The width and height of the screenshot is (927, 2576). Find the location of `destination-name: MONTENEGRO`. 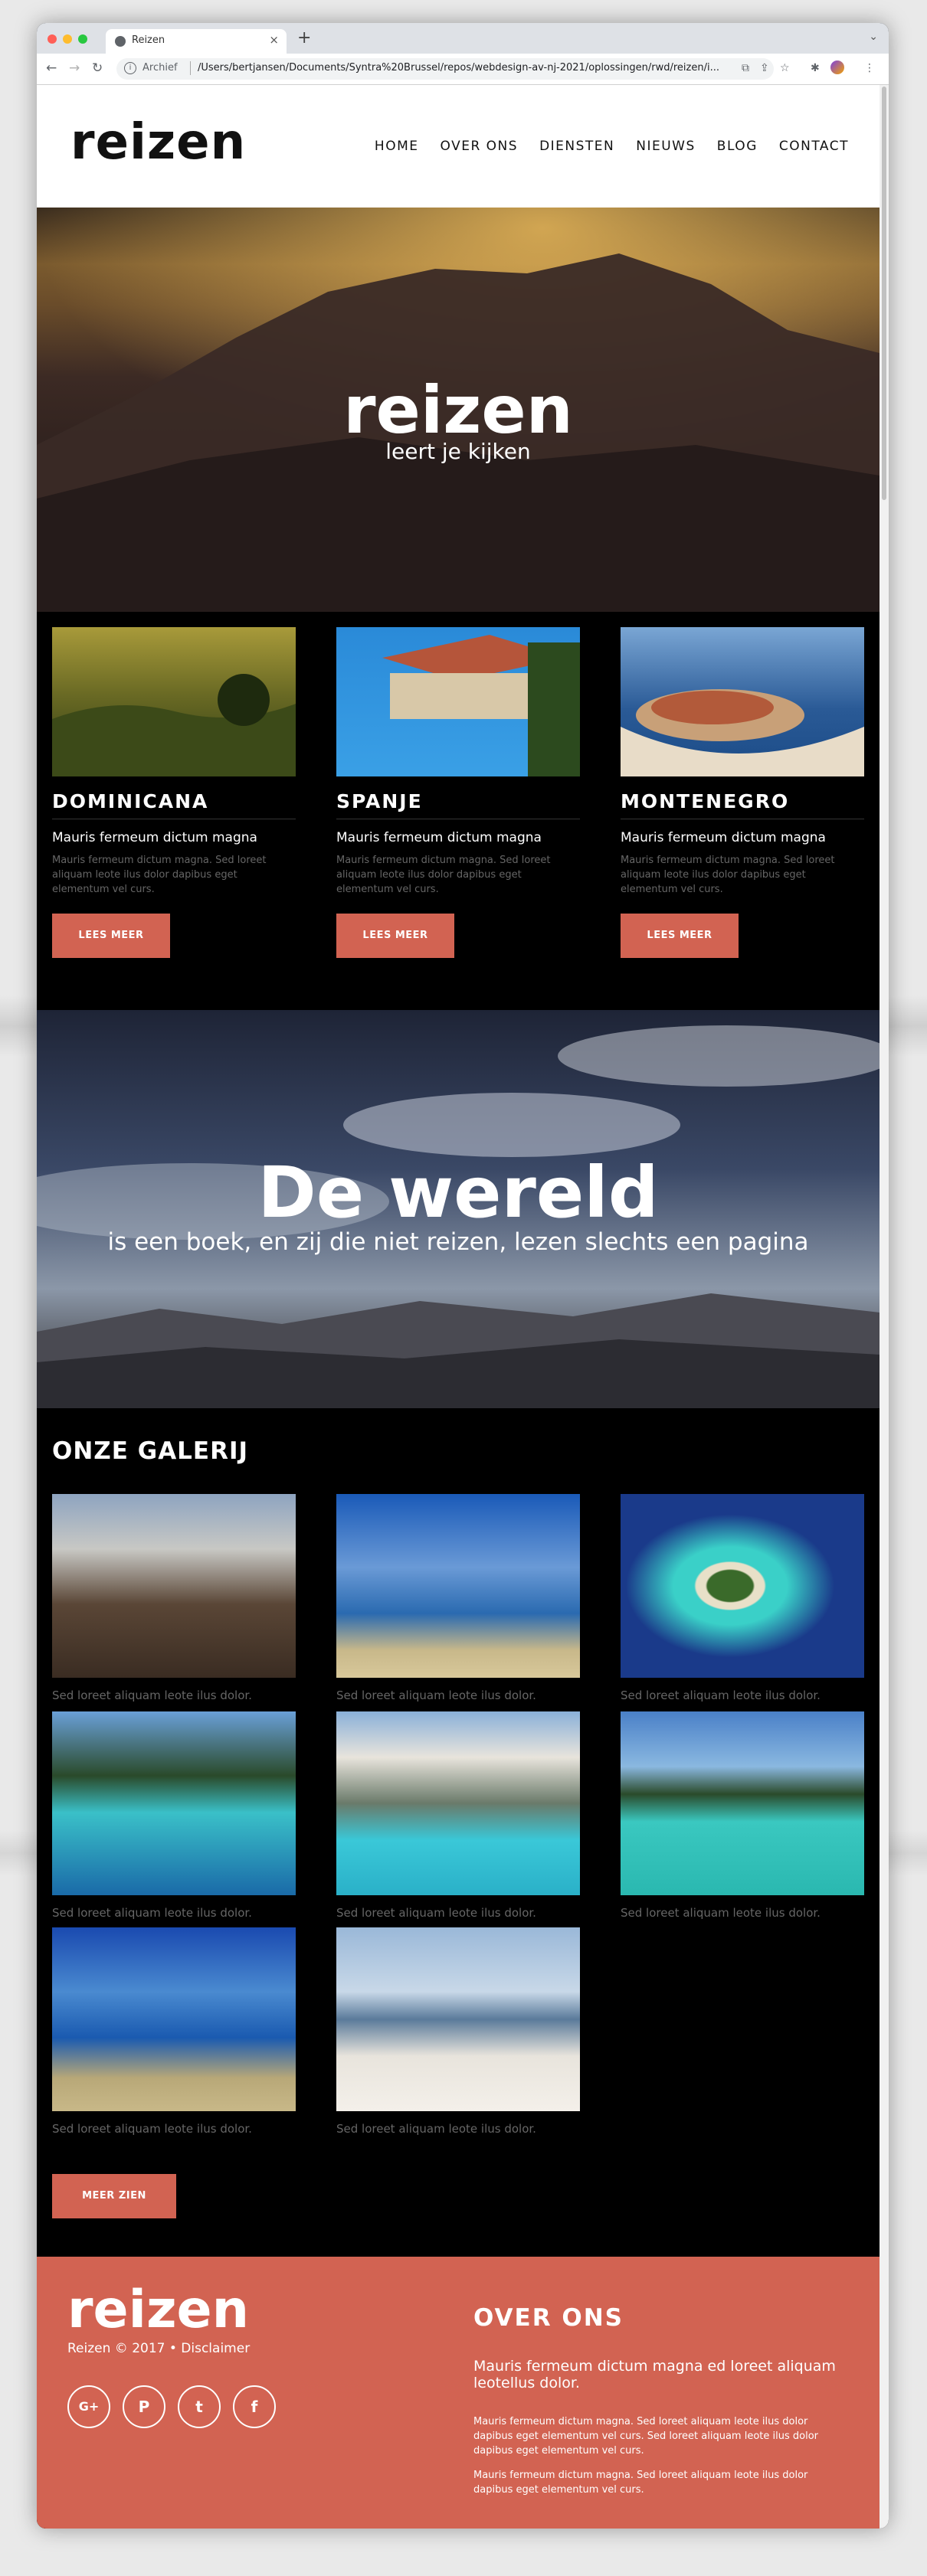

destination-name: MONTENEGRO is located at coordinates (742, 804).